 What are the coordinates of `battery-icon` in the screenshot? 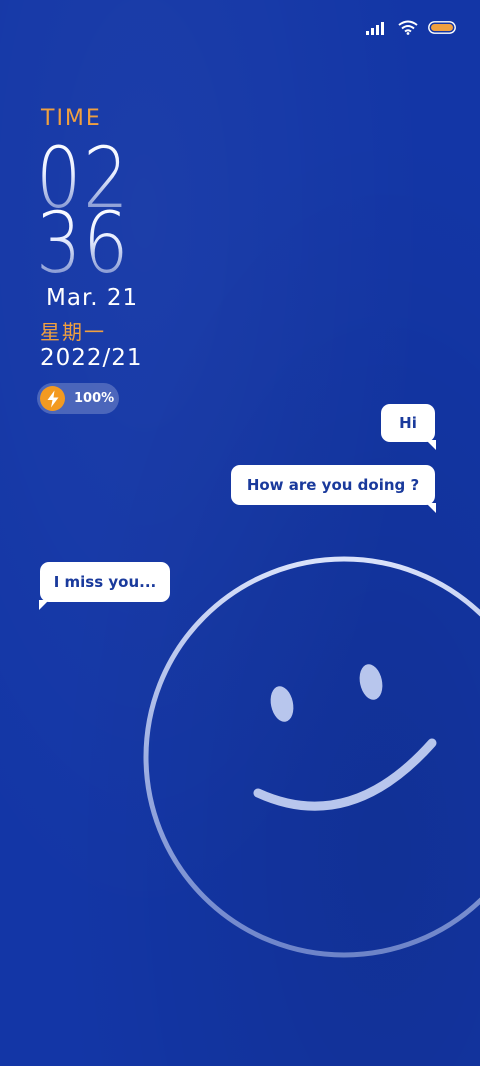 It's located at (442, 27).